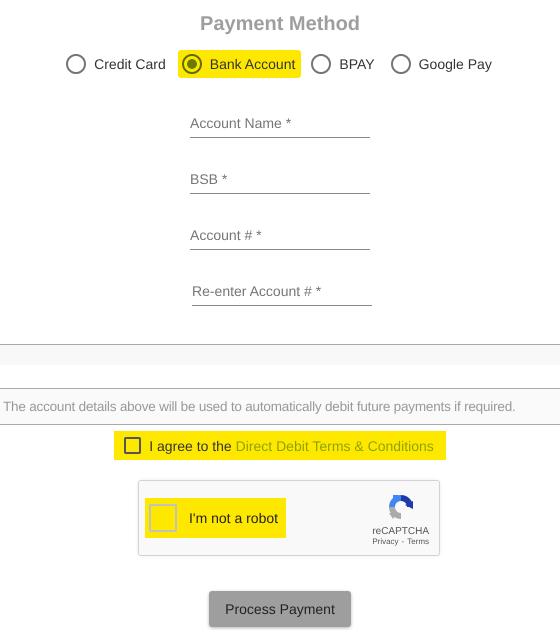 The image size is (560, 633). Describe the element at coordinates (133, 445) in the screenshot. I see `checkbox` at that location.